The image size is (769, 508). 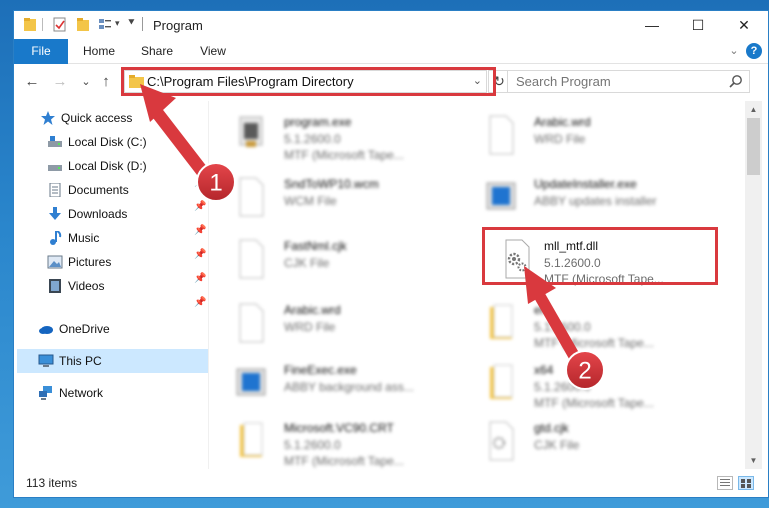 I want to click on file-name: x64, so click(x=544, y=370).